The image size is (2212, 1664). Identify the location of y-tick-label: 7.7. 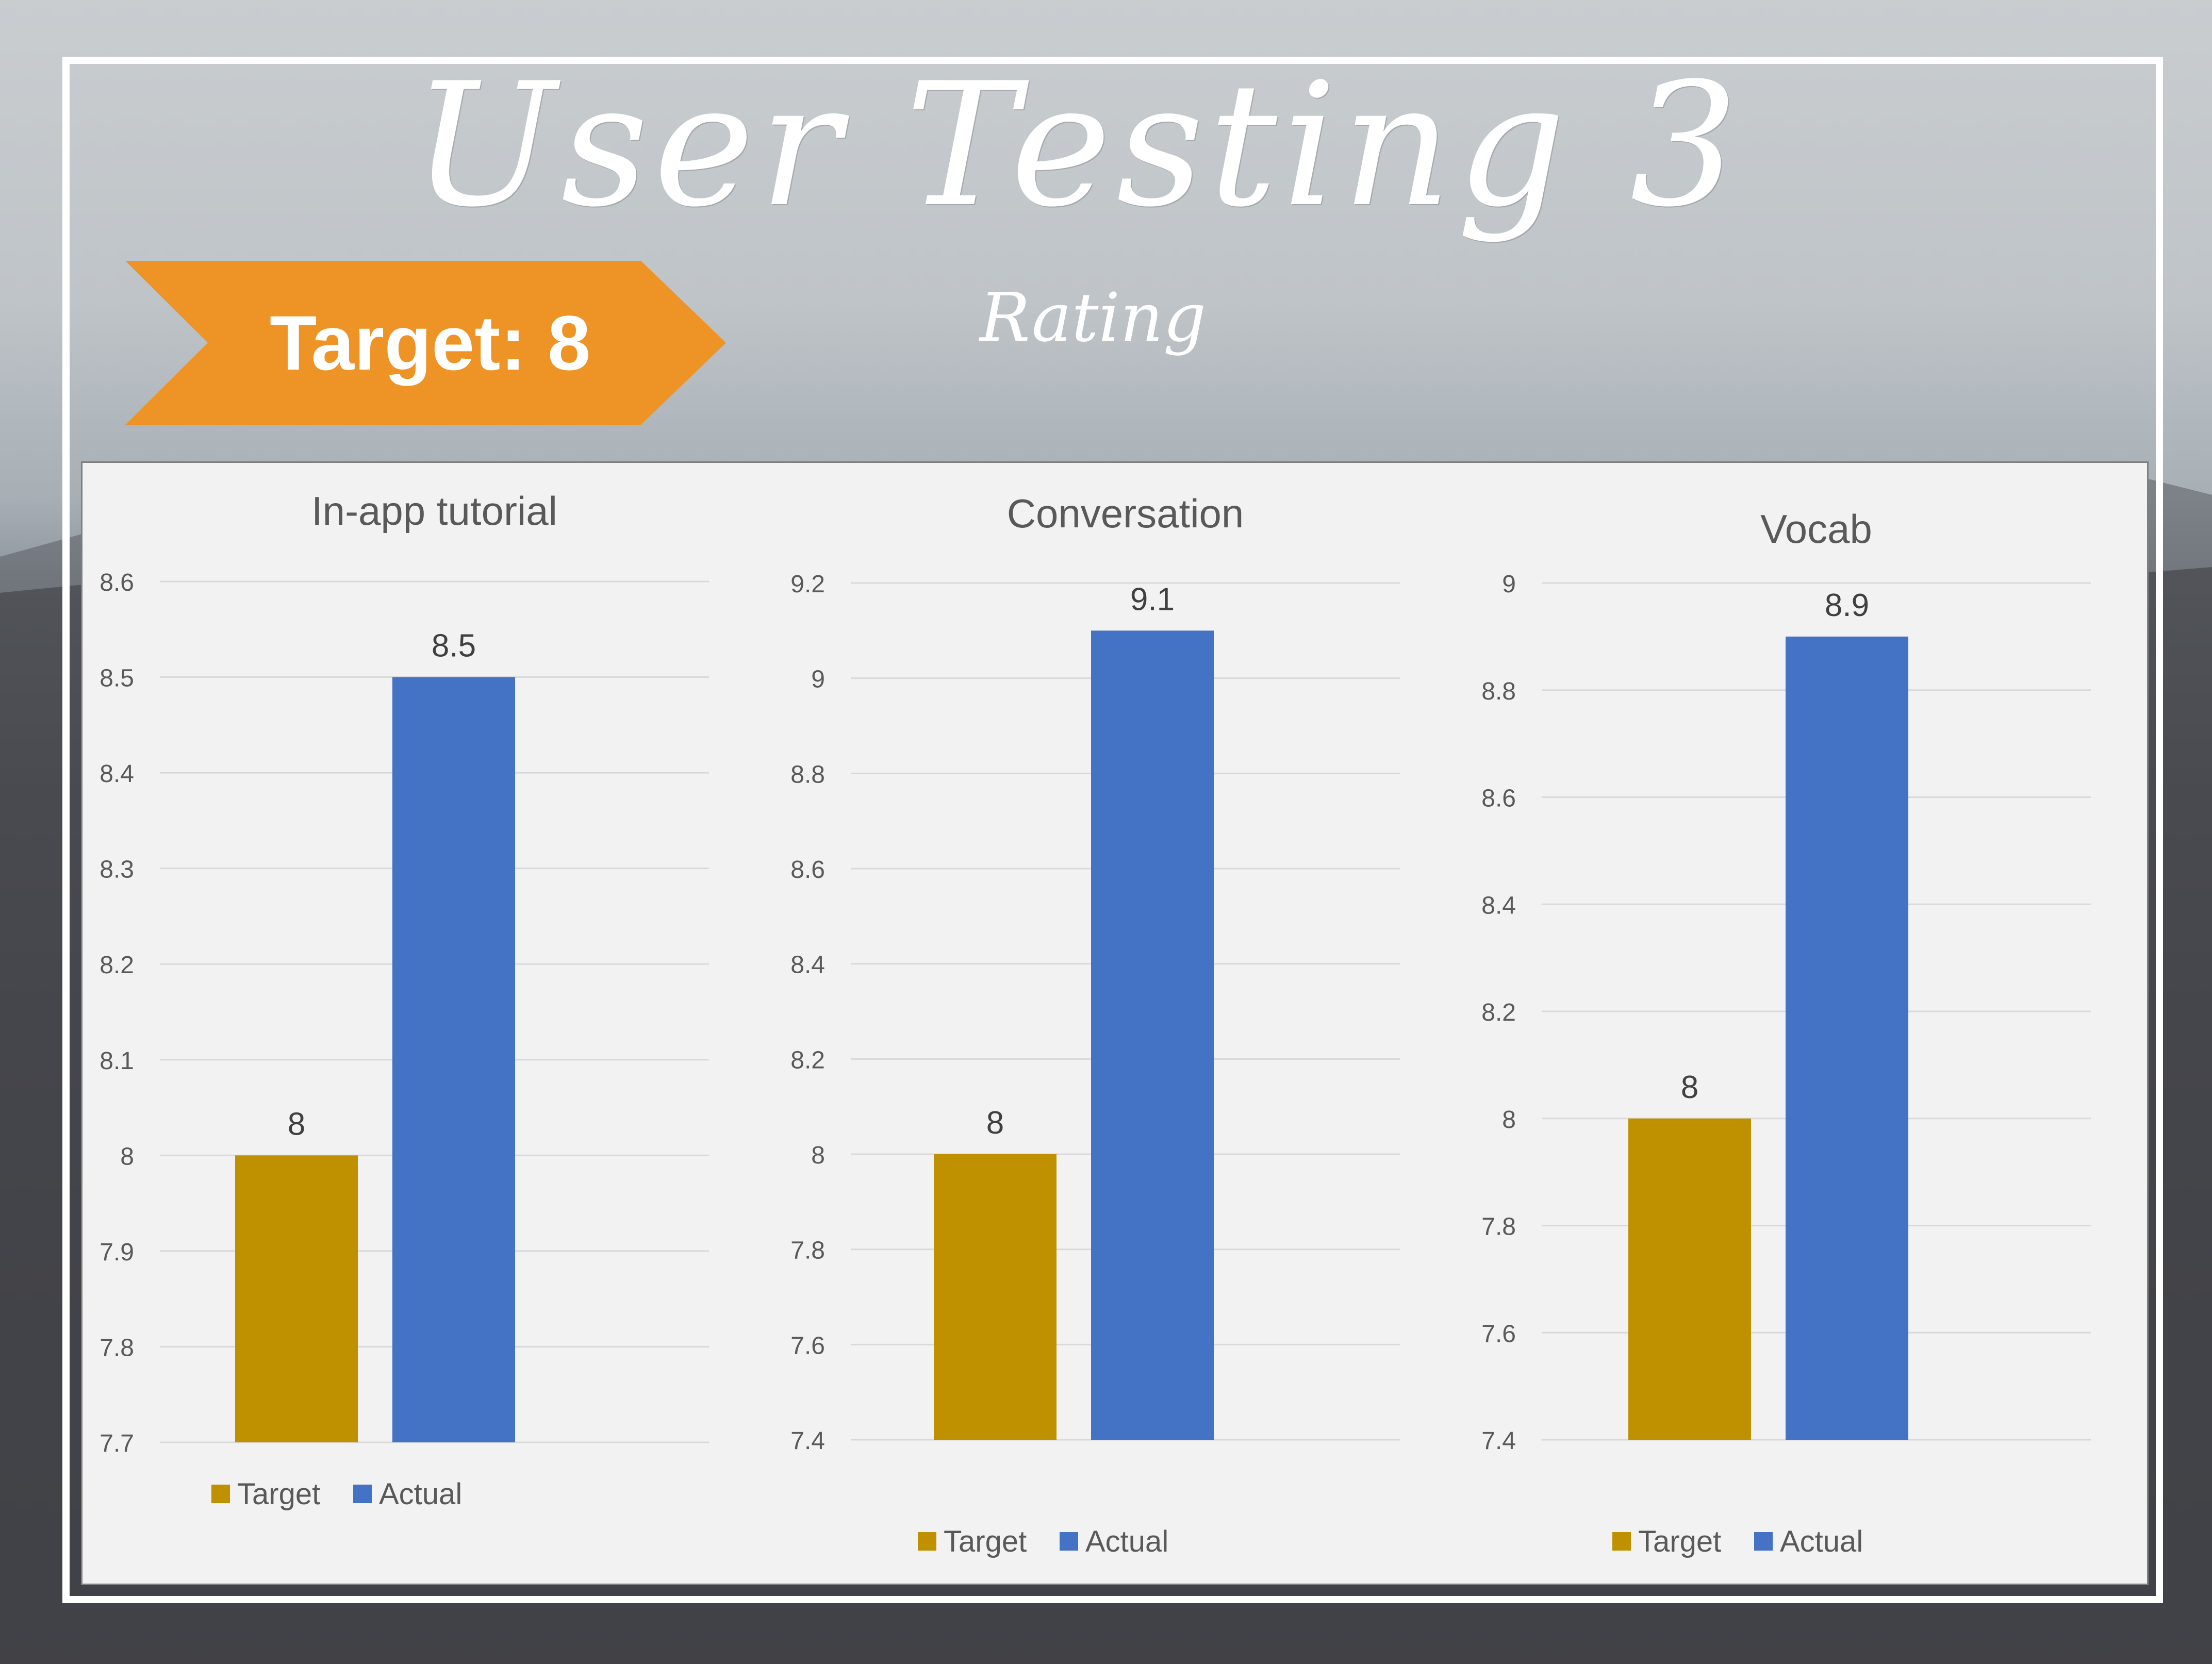
(117, 1443).